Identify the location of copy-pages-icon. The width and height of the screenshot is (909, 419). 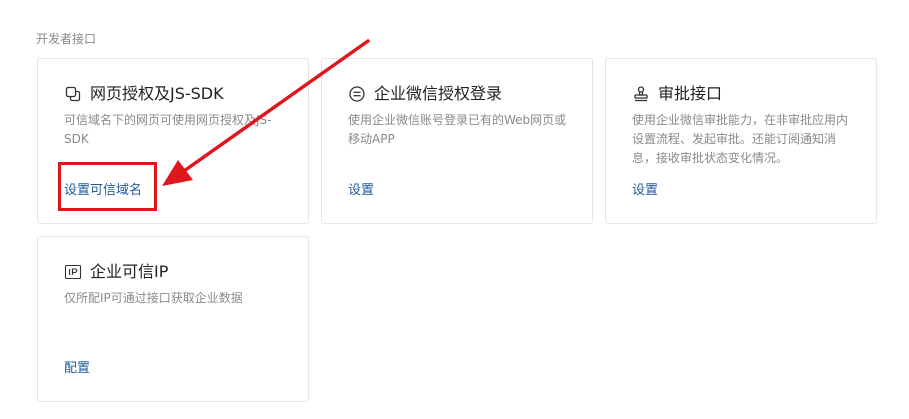
(73, 94).